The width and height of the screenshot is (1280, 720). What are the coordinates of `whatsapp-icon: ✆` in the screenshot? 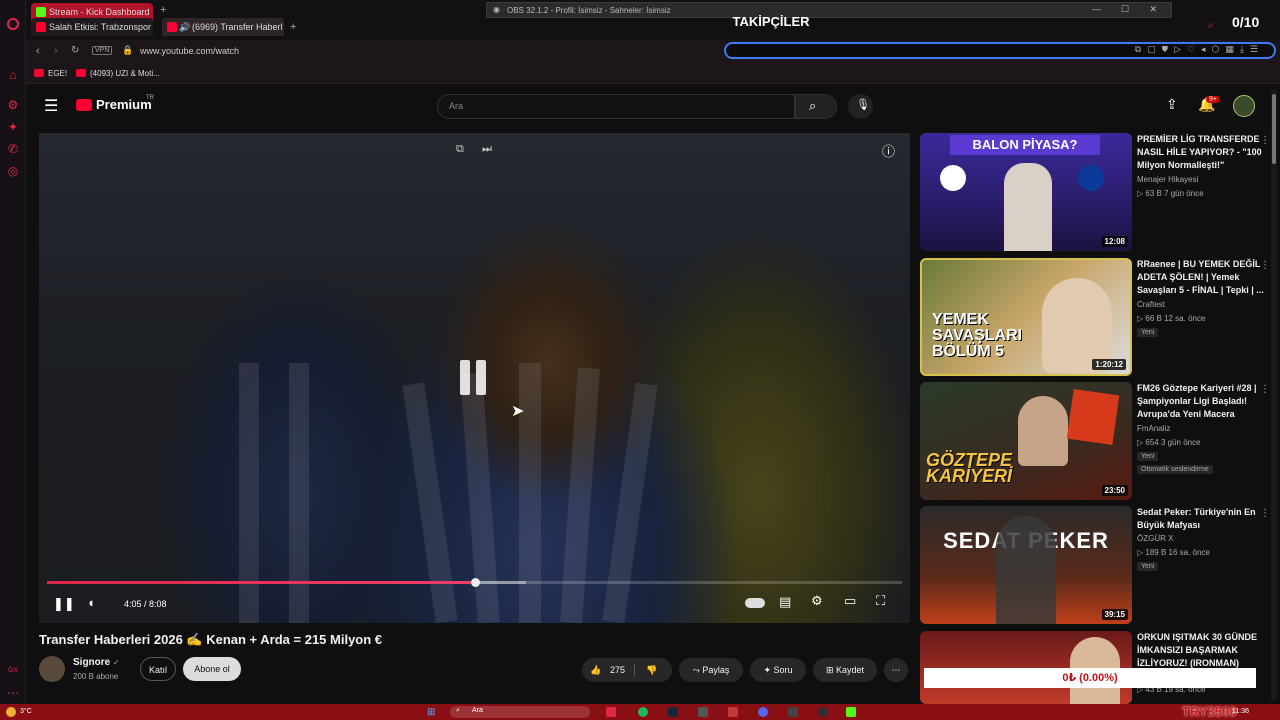 It's located at (13, 149).